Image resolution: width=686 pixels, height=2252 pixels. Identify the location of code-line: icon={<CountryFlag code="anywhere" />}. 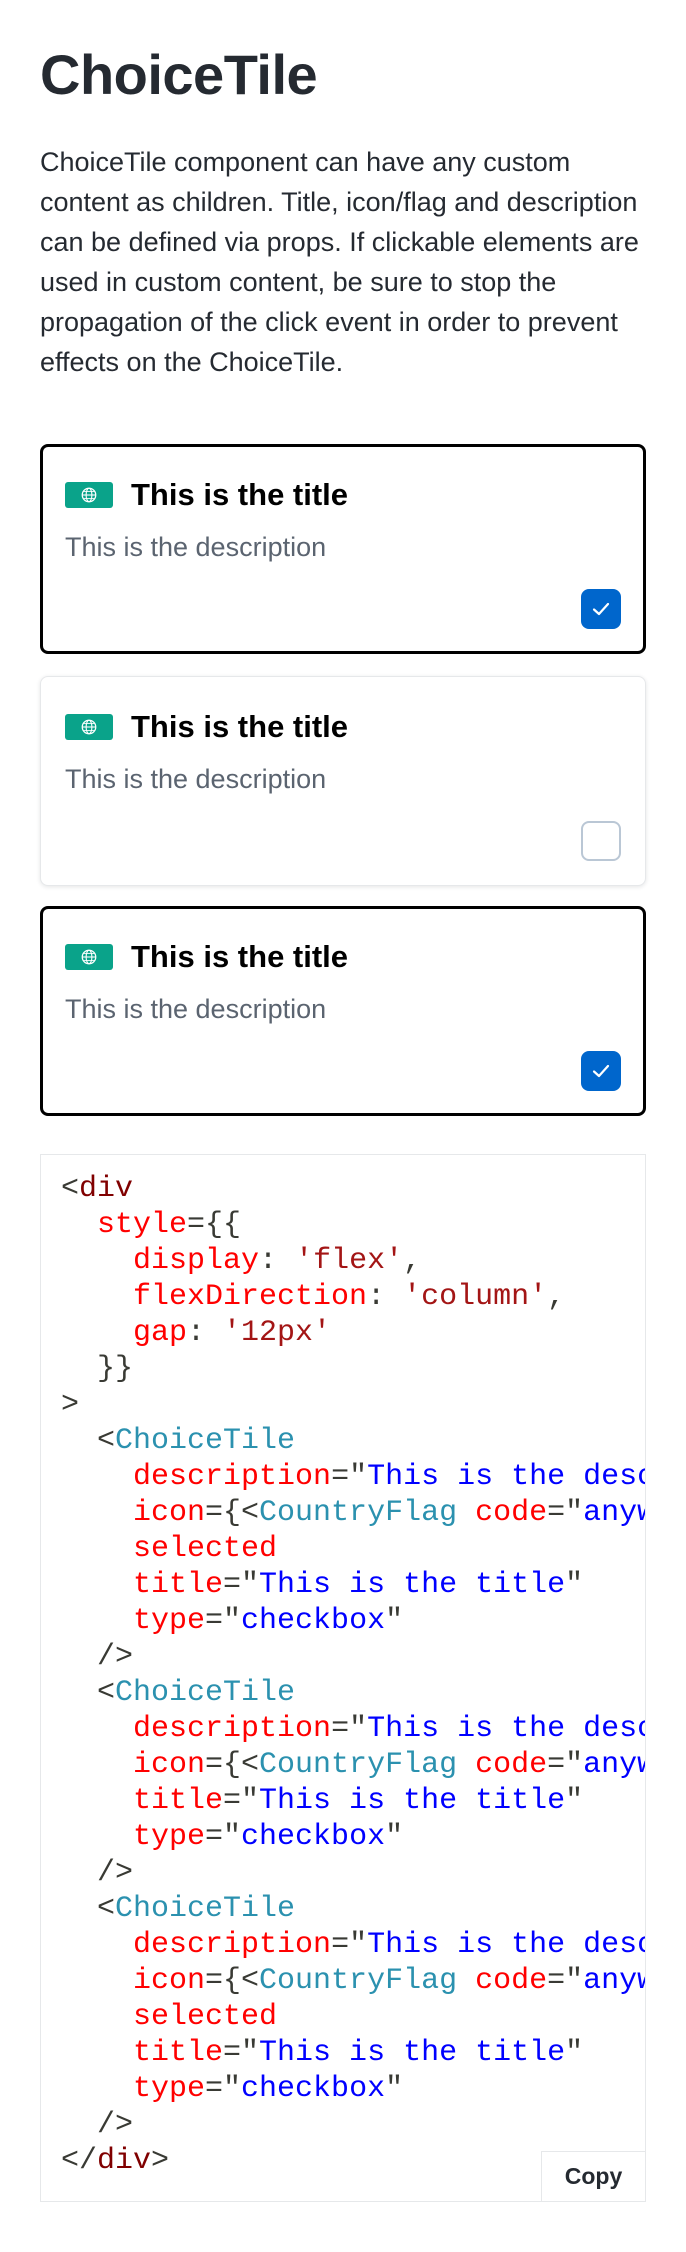
(353, 1981).